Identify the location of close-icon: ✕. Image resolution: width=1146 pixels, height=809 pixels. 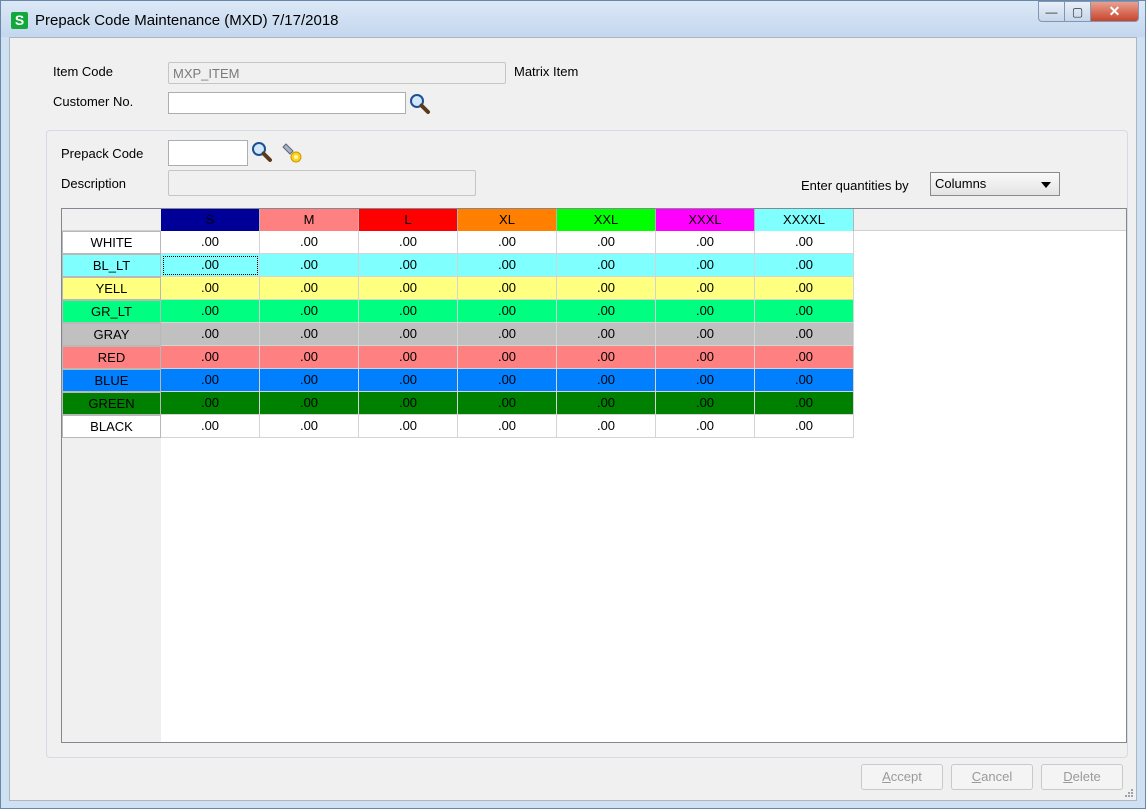
(1114, 11).